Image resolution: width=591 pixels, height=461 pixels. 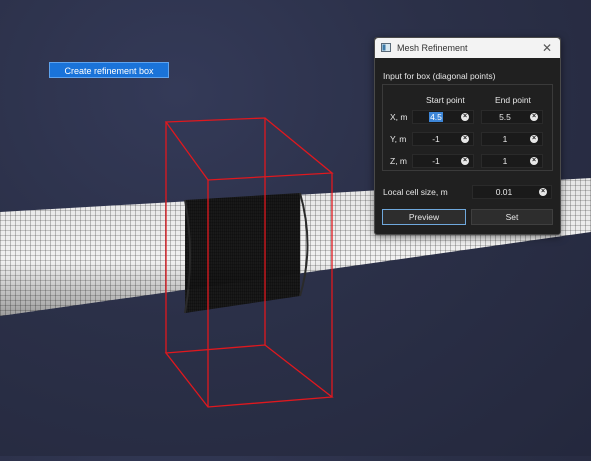 I want to click on z-end-field: 1 ×, so click(x=512, y=161).